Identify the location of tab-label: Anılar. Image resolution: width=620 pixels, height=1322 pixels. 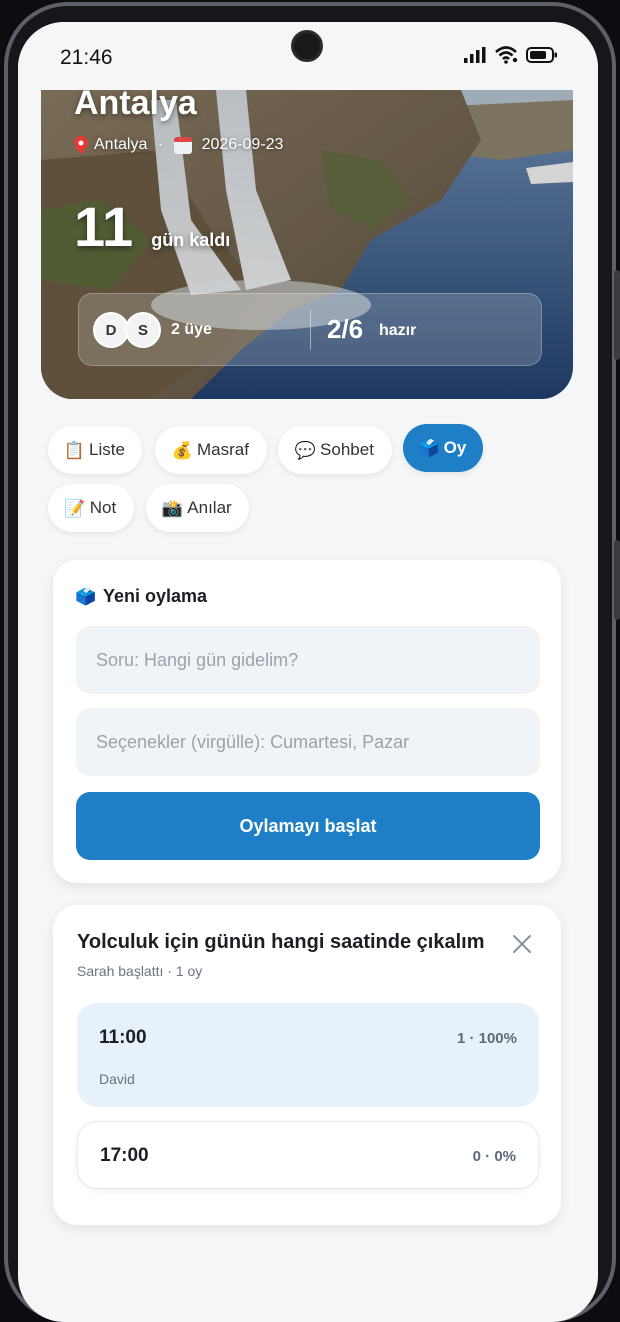
(209, 507).